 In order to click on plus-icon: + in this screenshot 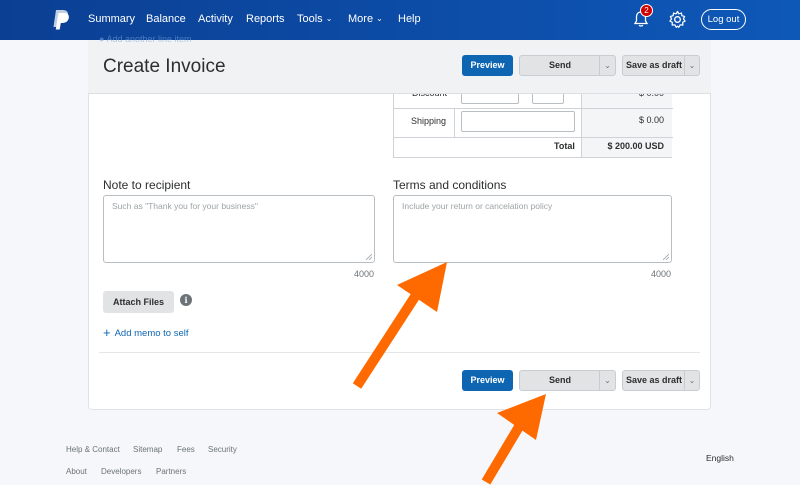, I will do `click(107, 332)`.